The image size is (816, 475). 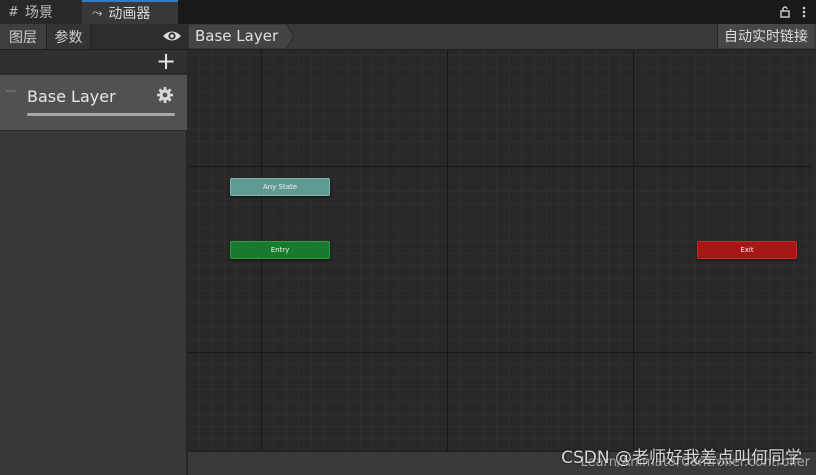 What do you see at coordinates (793, 12) in the screenshot?
I see `window-controls` at bounding box center [793, 12].